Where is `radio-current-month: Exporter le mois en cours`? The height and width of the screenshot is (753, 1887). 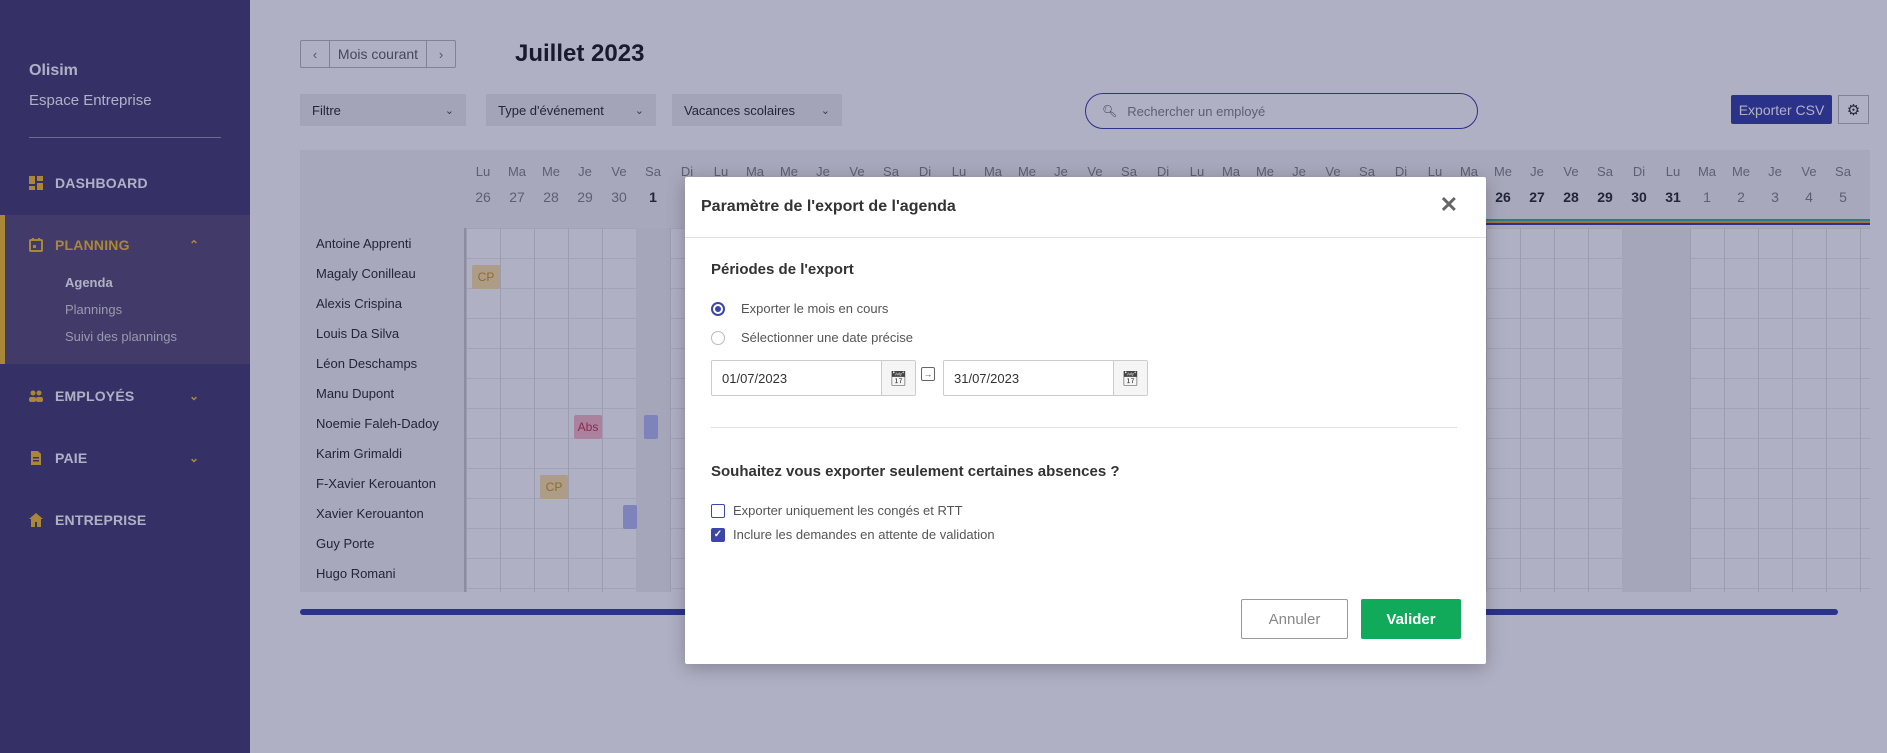
radio-current-month: Exporter le mois en cours is located at coordinates (799, 308).